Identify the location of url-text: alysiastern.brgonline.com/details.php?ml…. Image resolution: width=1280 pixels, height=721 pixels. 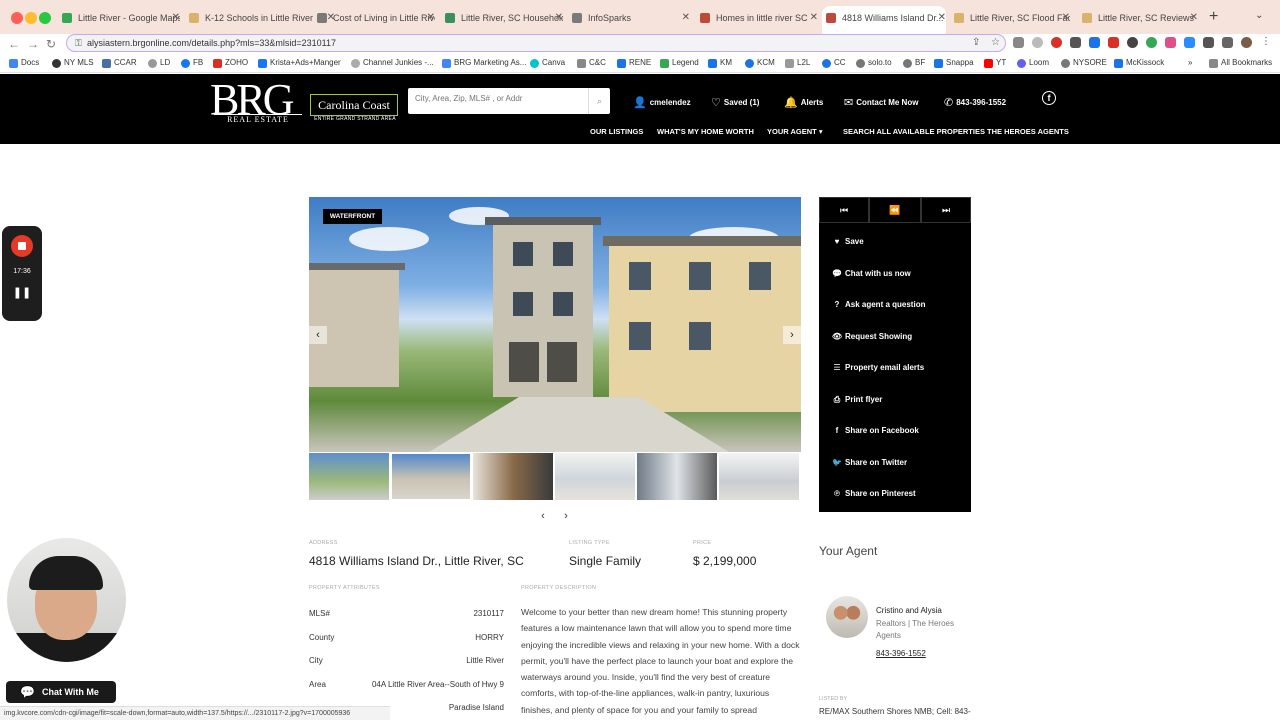
(211, 43).